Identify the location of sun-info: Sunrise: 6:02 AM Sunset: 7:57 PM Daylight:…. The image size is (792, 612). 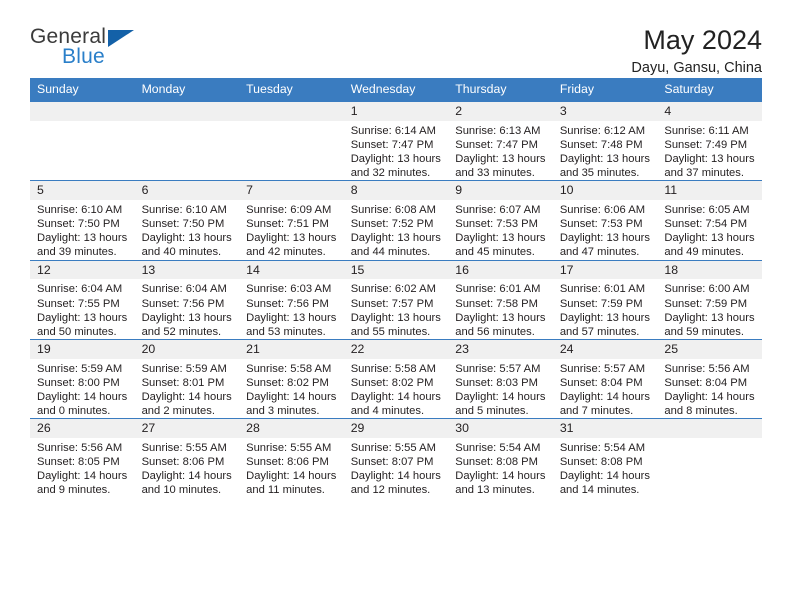
(396, 308).